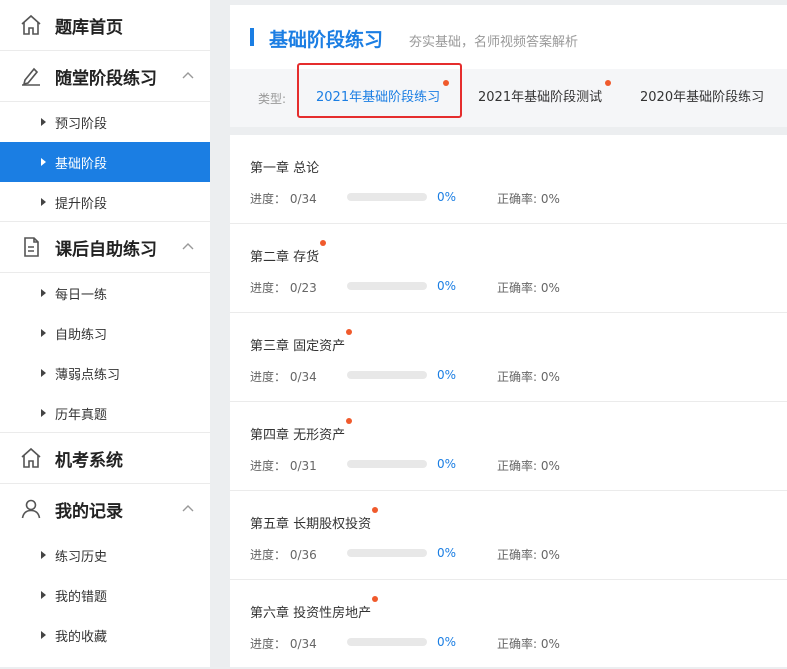 This screenshot has width=787, height=669. I want to click on chapter-title-text: 第四章 无形资产, so click(298, 435).